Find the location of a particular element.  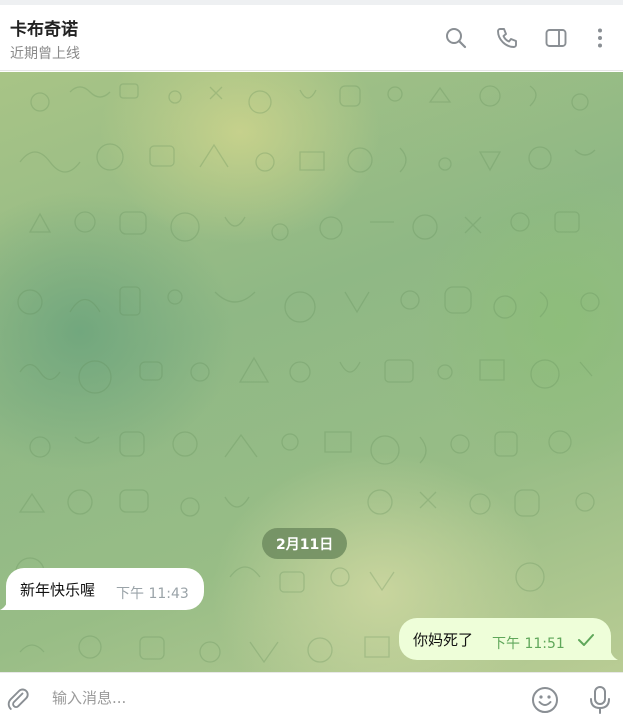

sidebar-toggle-icon is located at coordinates (556, 38).